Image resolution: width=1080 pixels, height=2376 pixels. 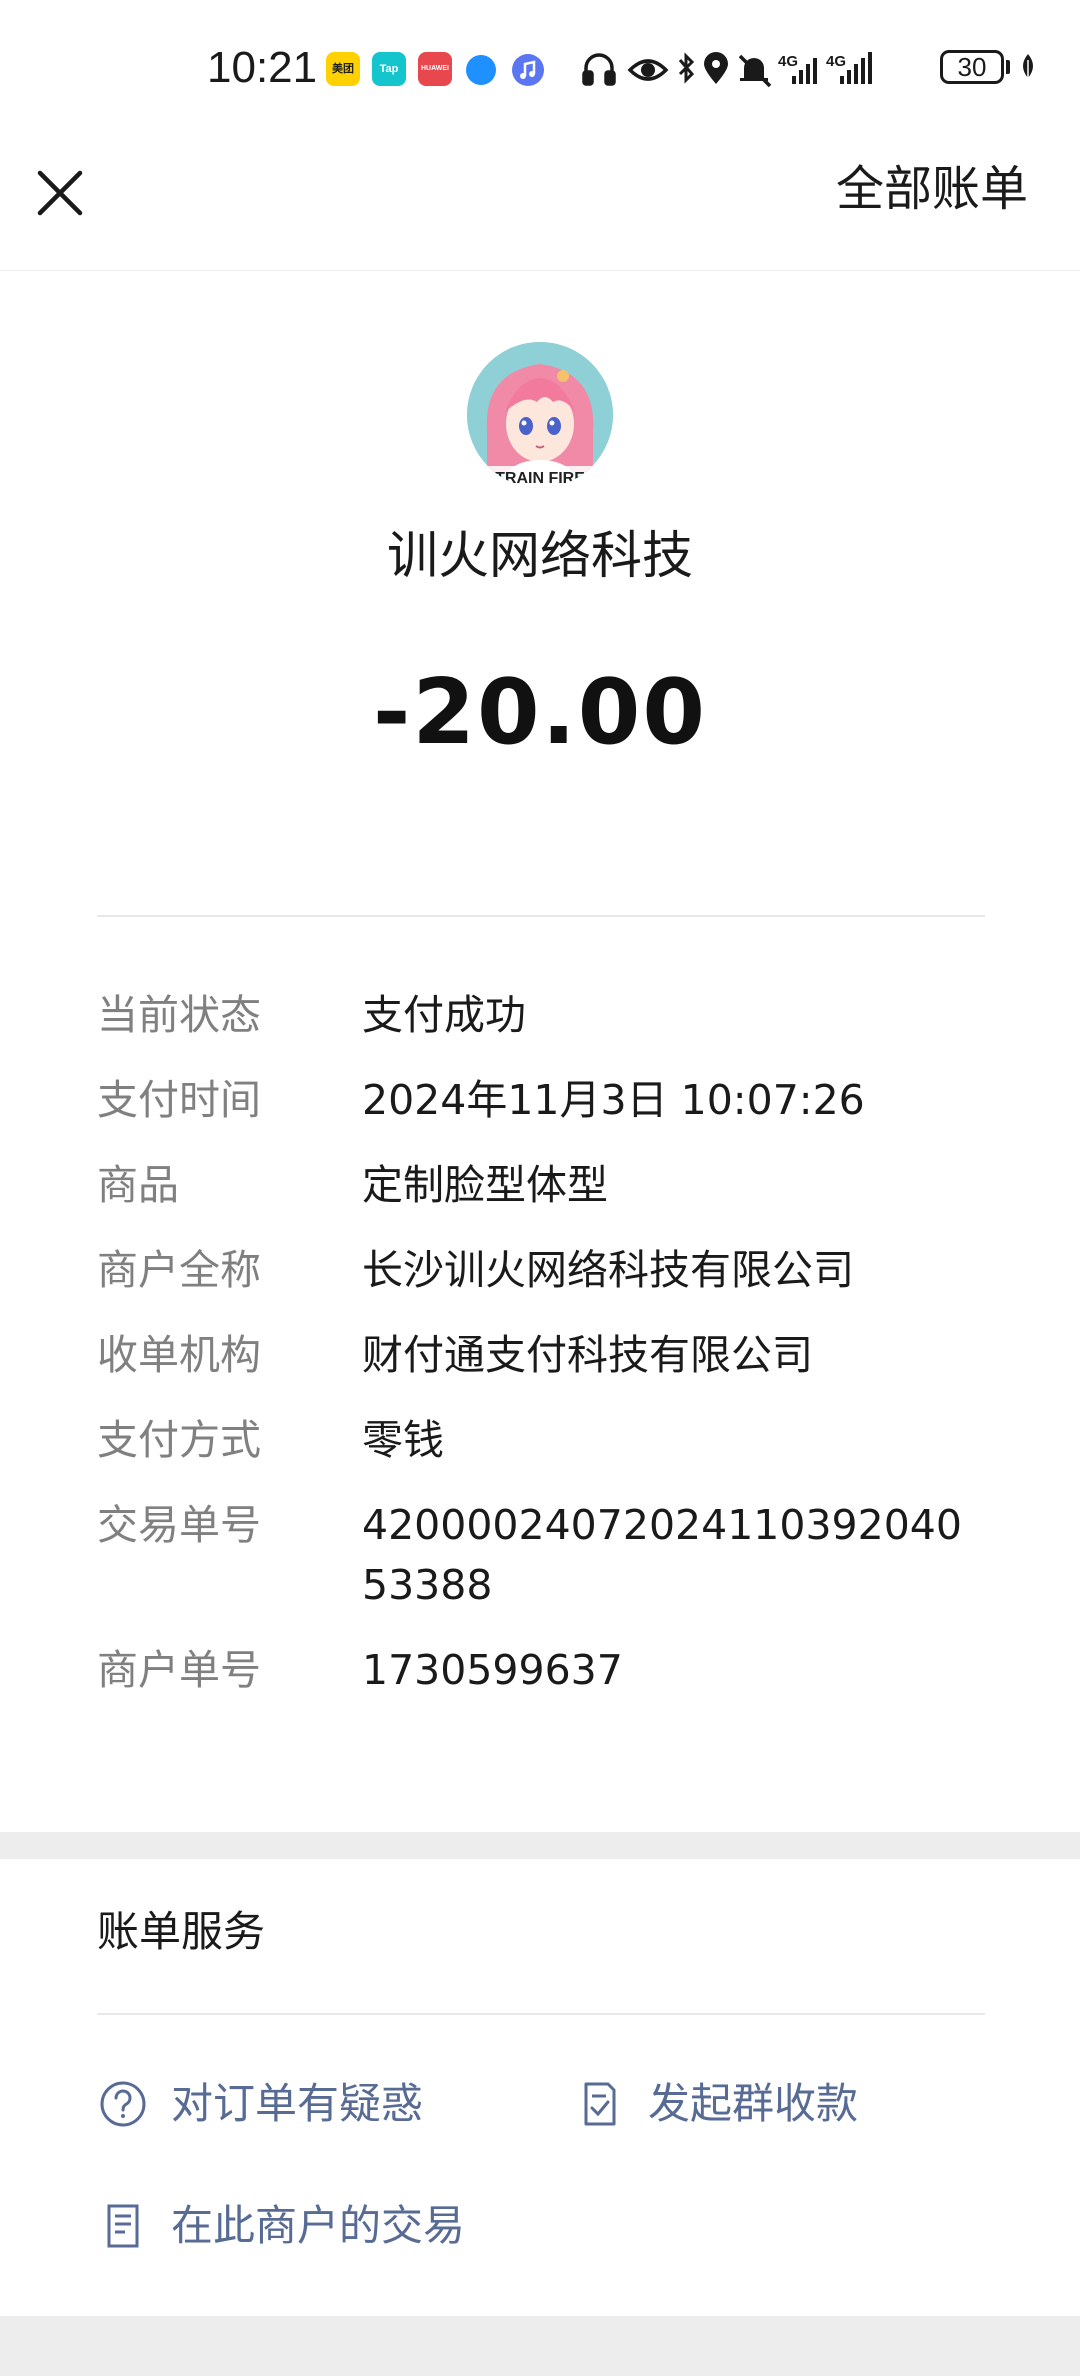 What do you see at coordinates (648, 70) in the screenshot?
I see `eye-icon` at bounding box center [648, 70].